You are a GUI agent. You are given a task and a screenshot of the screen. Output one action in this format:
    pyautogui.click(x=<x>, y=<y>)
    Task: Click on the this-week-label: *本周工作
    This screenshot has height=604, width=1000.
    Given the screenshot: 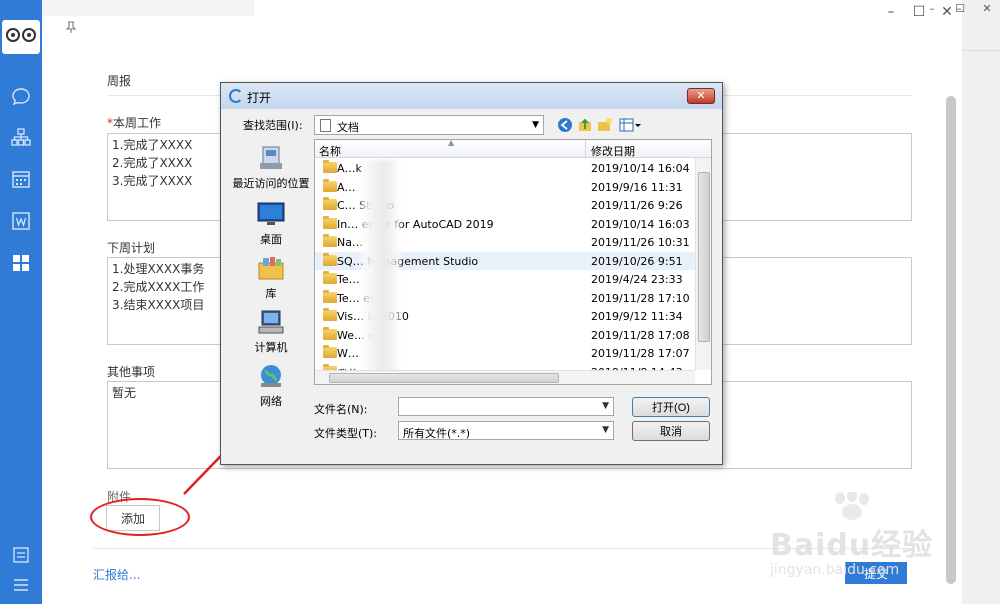 What is the action you would take?
    pyautogui.click(x=134, y=123)
    